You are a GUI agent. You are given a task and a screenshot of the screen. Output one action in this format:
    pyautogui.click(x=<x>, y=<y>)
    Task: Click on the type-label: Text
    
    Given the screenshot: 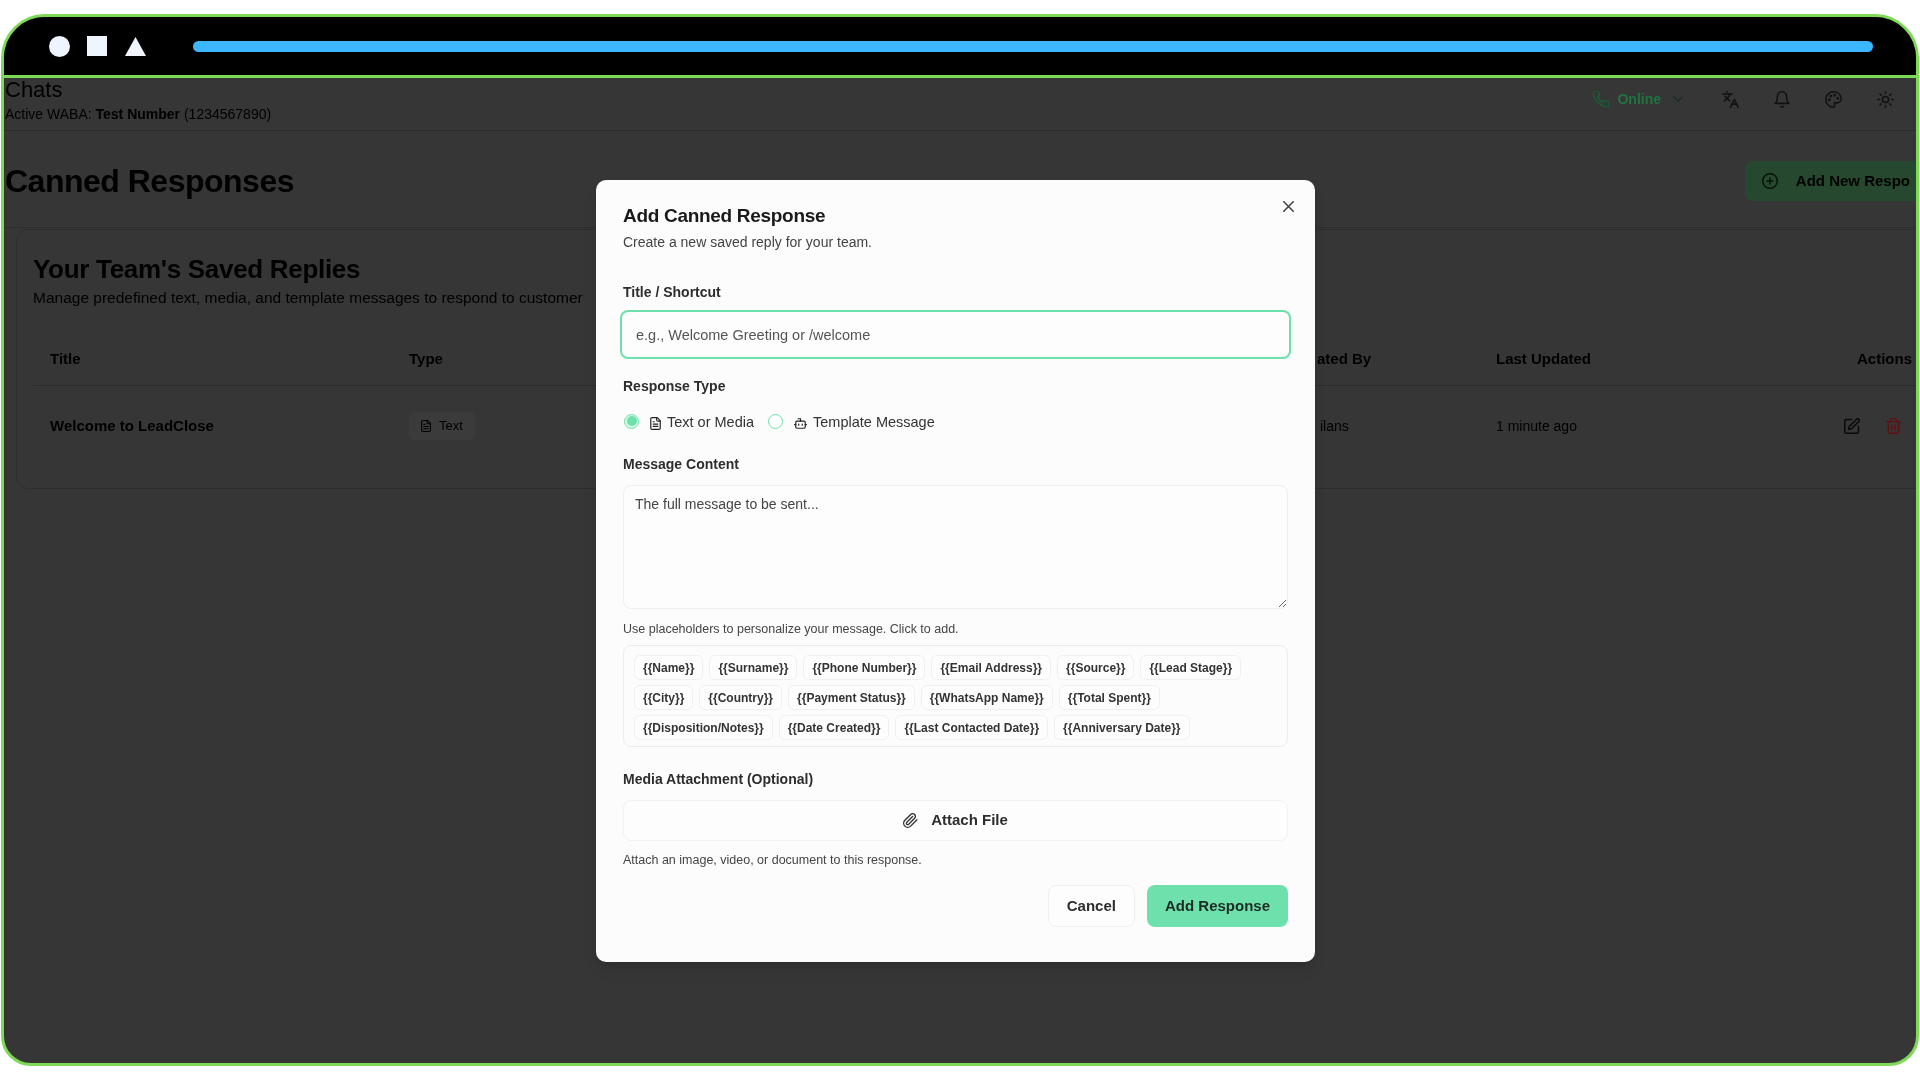 What is the action you would take?
    pyautogui.click(x=451, y=426)
    